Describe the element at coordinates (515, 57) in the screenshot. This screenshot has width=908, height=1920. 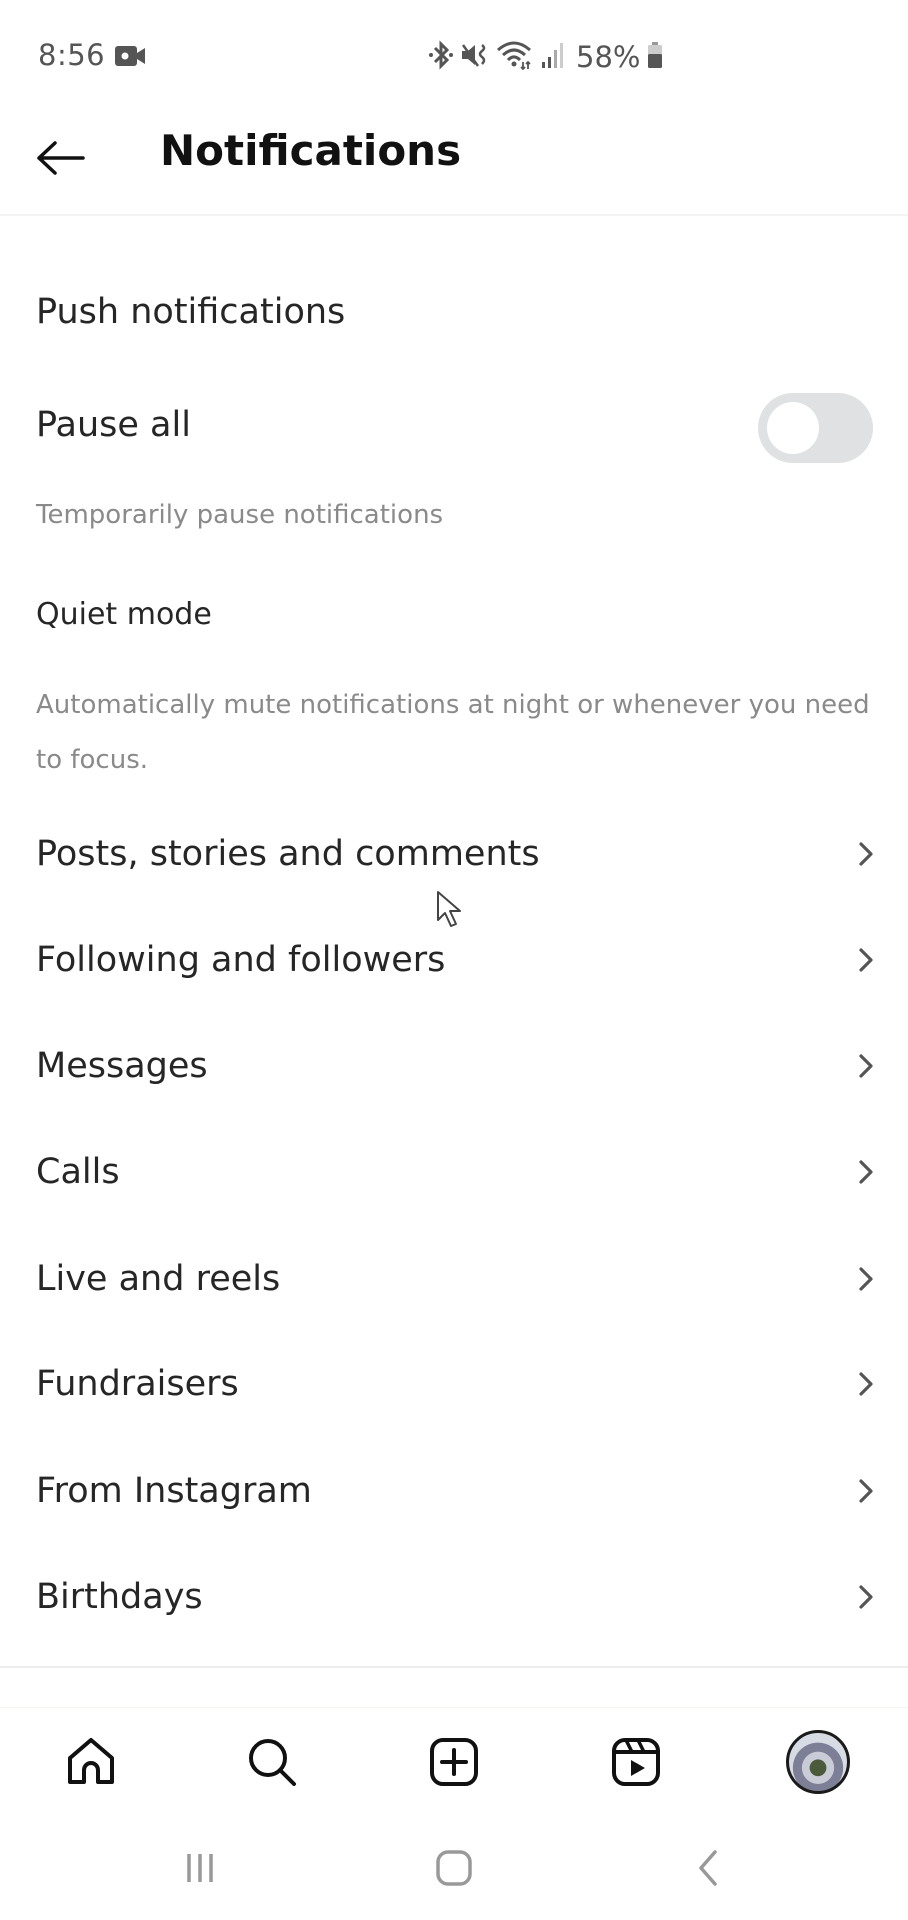
I see `wifi-icon` at that location.